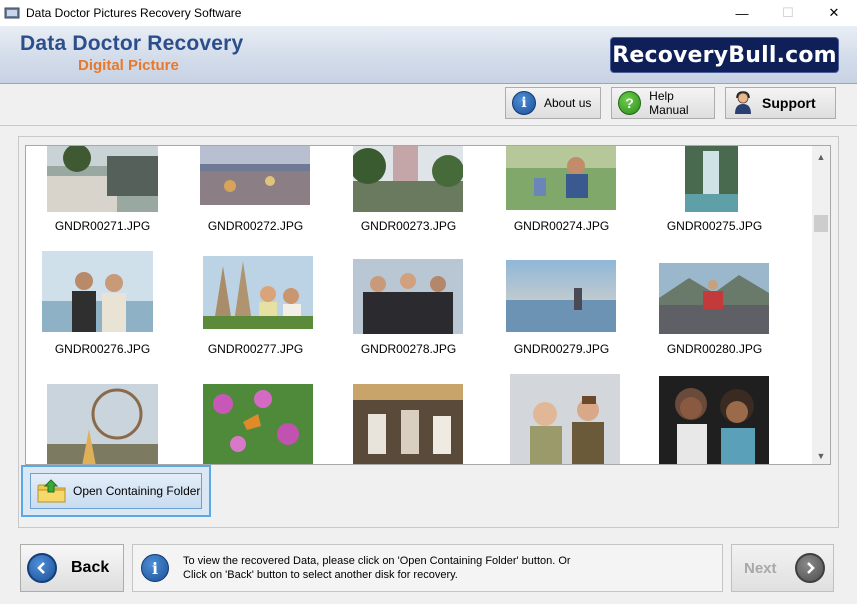 This screenshot has width=857, height=604. Describe the element at coordinates (408, 349) in the screenshot. I see `thumbnail-label: GNDR00278.JPG` at that location.